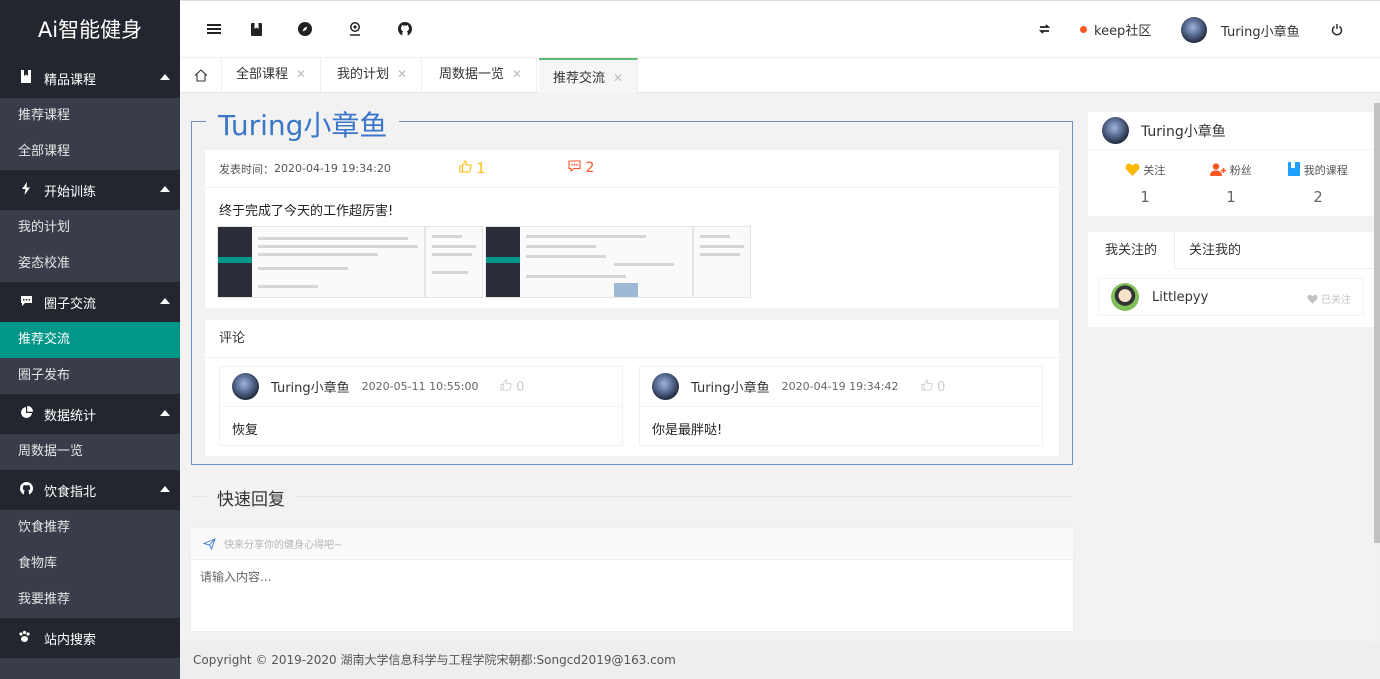  Describe the element at coordinates (472, 74) in the screenshot. I see `tab-label: 周数据一览` at that location.